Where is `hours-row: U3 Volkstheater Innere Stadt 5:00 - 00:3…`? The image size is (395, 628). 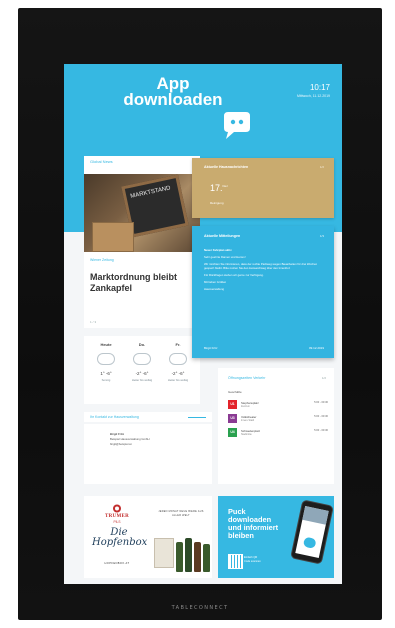
hours-row: U3 Volkstheater Innere Stadt 5:00 - 00:3… is located at coordinates (278, 420).